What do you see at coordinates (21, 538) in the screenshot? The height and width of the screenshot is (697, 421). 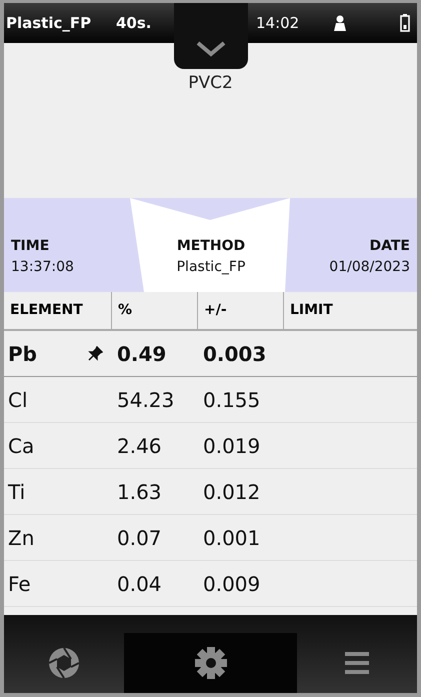 I see `element-cell-text: Zn` at bounding box center [21, 538].